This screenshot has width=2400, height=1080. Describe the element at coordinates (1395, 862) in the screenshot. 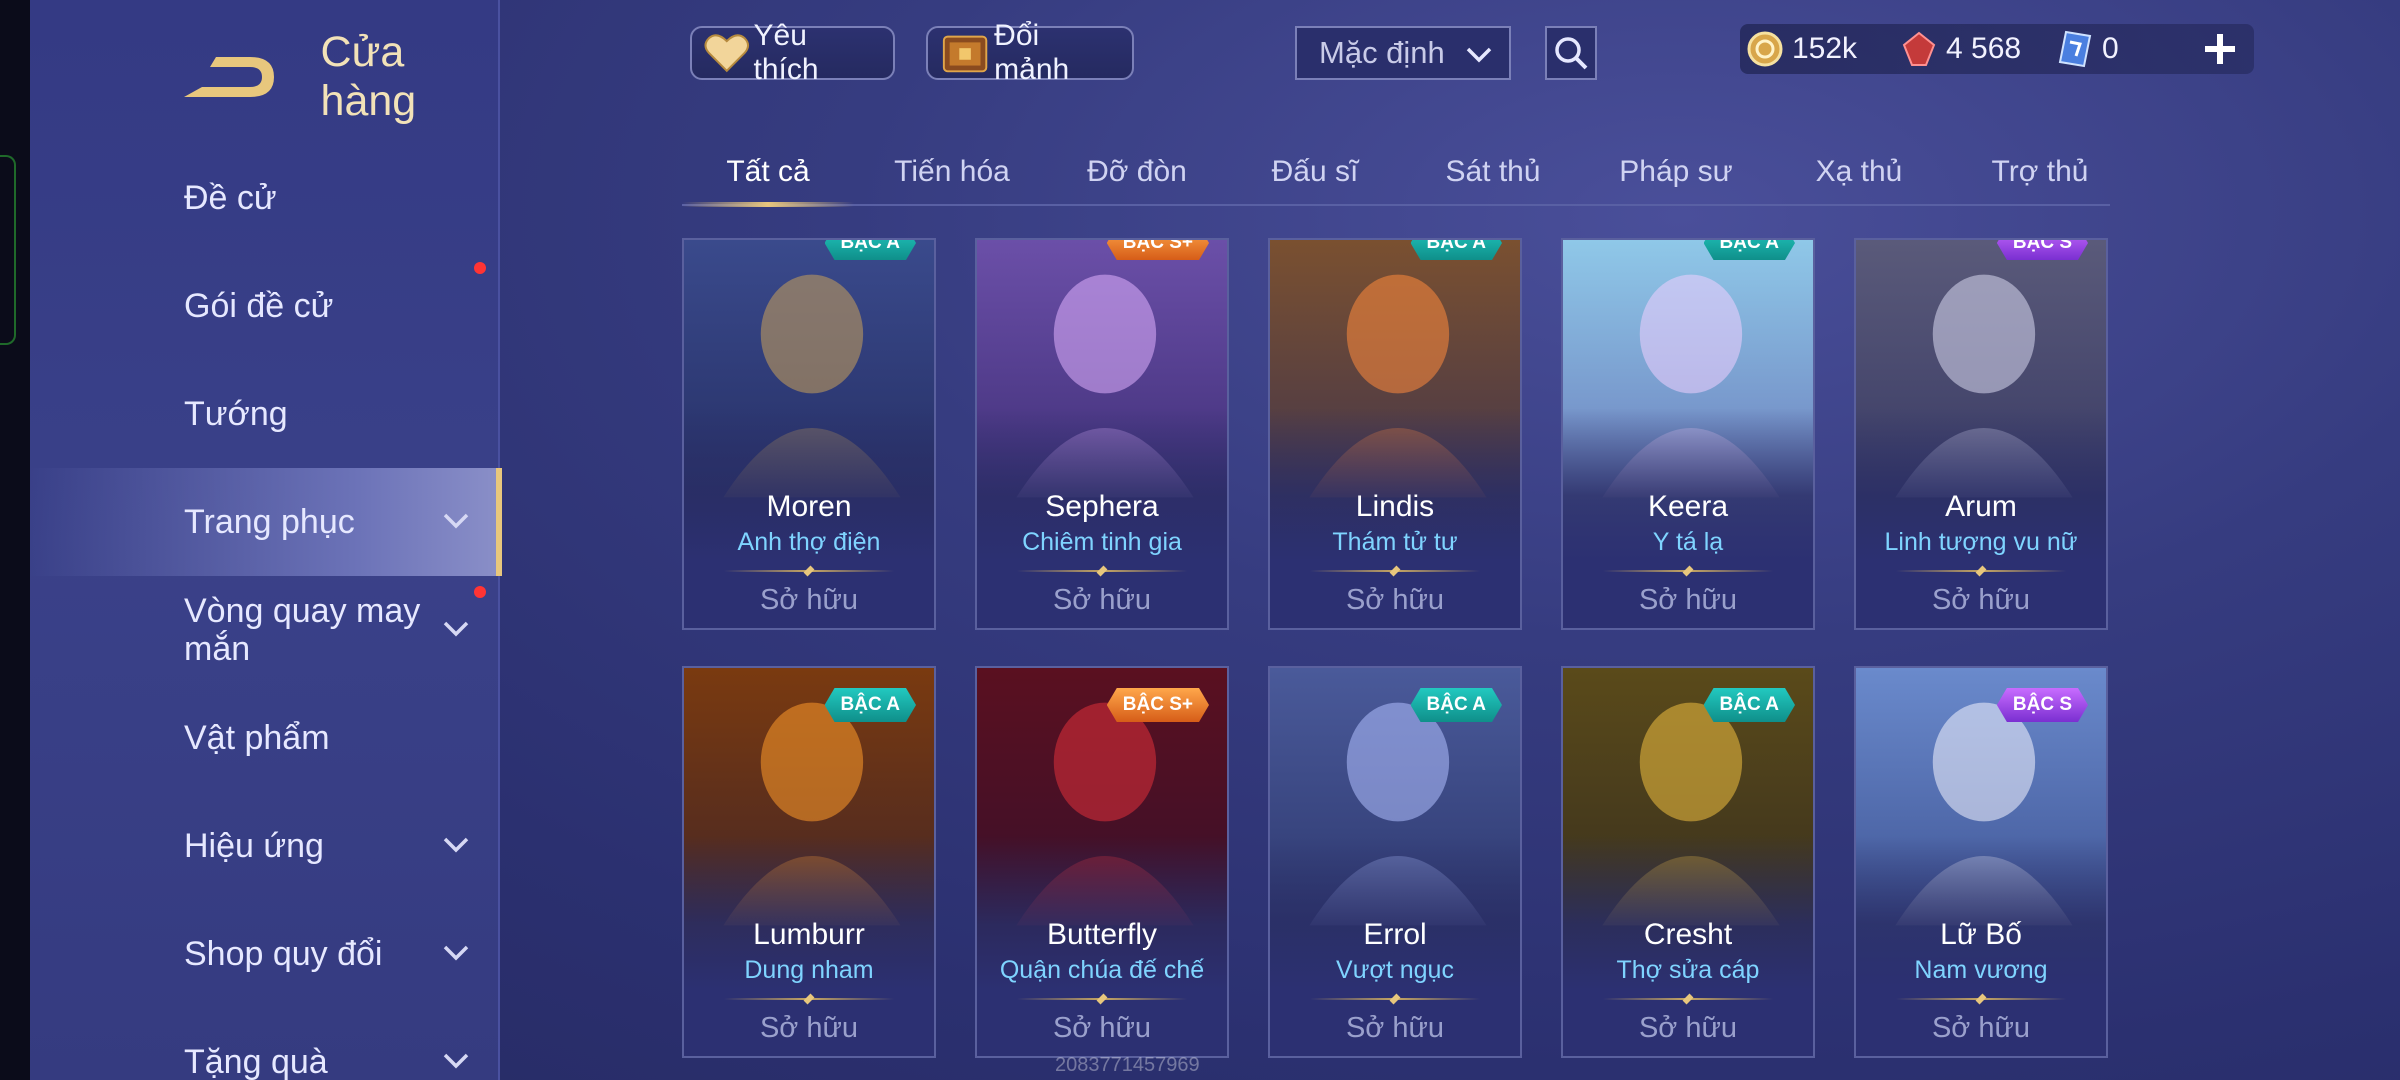

I see `skin-card: BẬC A Errol Vượt ngục Sở hữu` at that location.